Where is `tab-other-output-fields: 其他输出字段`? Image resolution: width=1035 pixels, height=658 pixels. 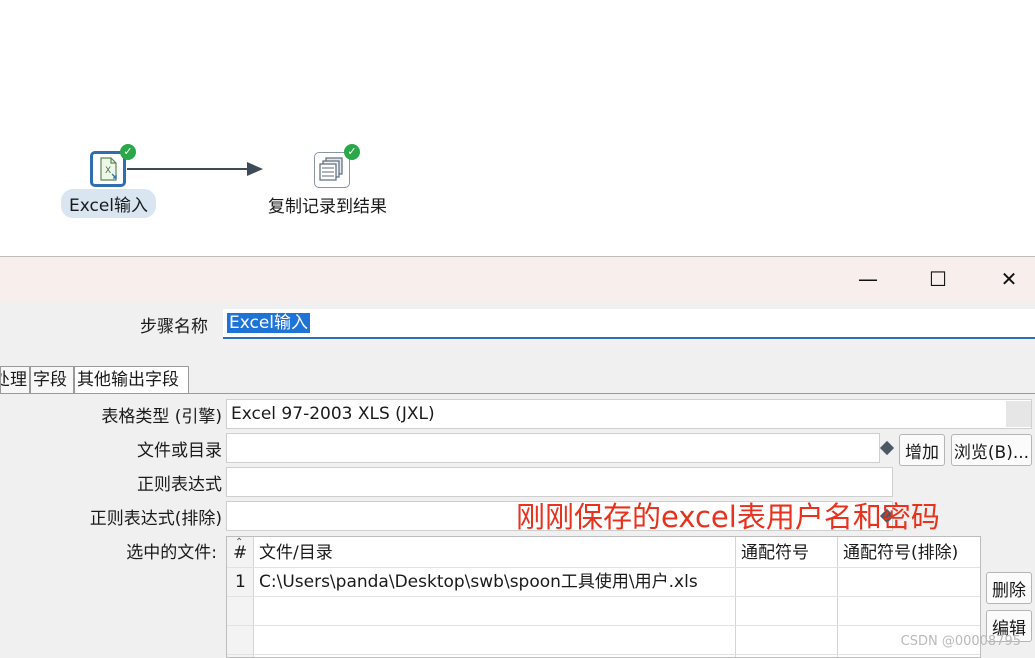 tab-other-output-fields: 其他输出字段 is located at coordinates (131, 380).